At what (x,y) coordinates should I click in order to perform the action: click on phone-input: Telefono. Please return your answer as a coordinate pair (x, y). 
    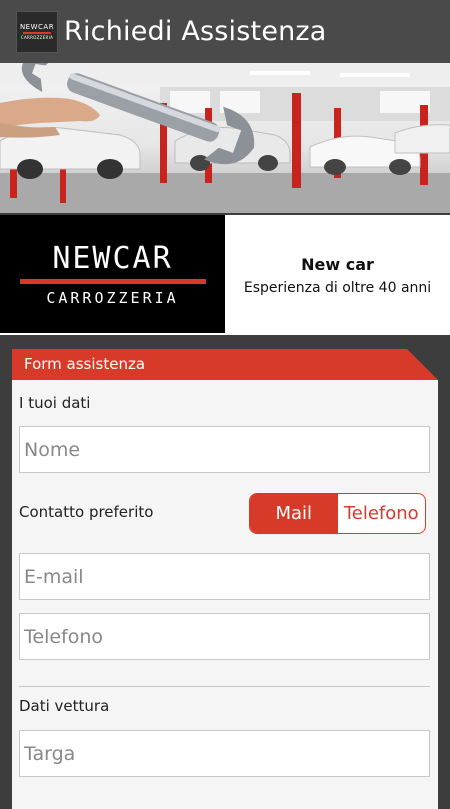
    Looking at the image, I should click on (224, 636).